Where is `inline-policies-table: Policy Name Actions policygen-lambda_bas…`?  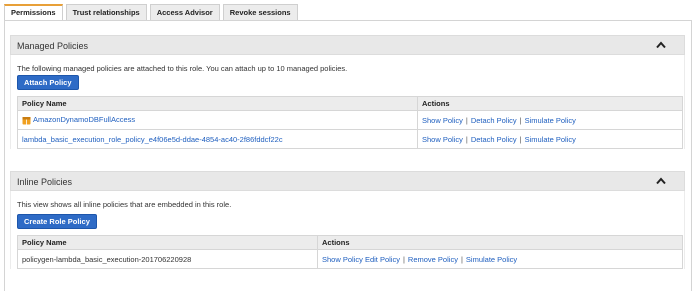 inline-policies-table: Policy Name Actions policygen-lambda_bas… is located at coordinates (350, 252).